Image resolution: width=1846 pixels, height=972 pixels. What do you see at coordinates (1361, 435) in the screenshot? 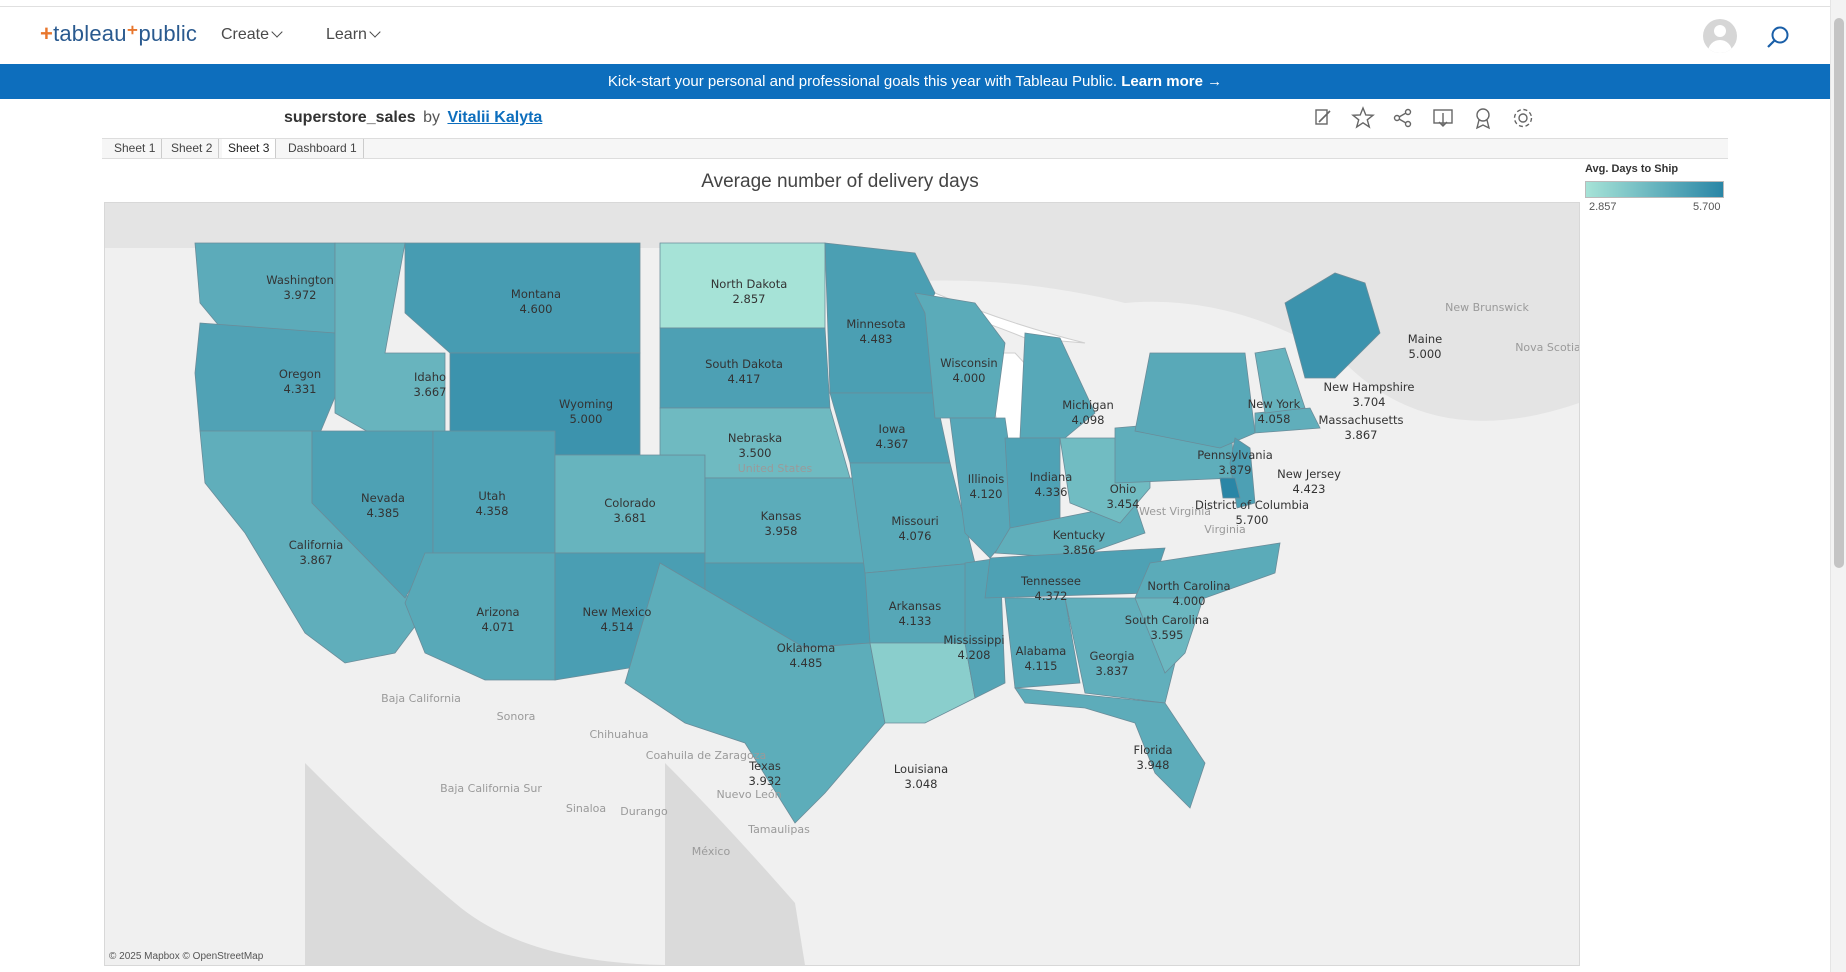
I see `state-value-massachusetts: 3.867` at bounding box center [1361, 435].